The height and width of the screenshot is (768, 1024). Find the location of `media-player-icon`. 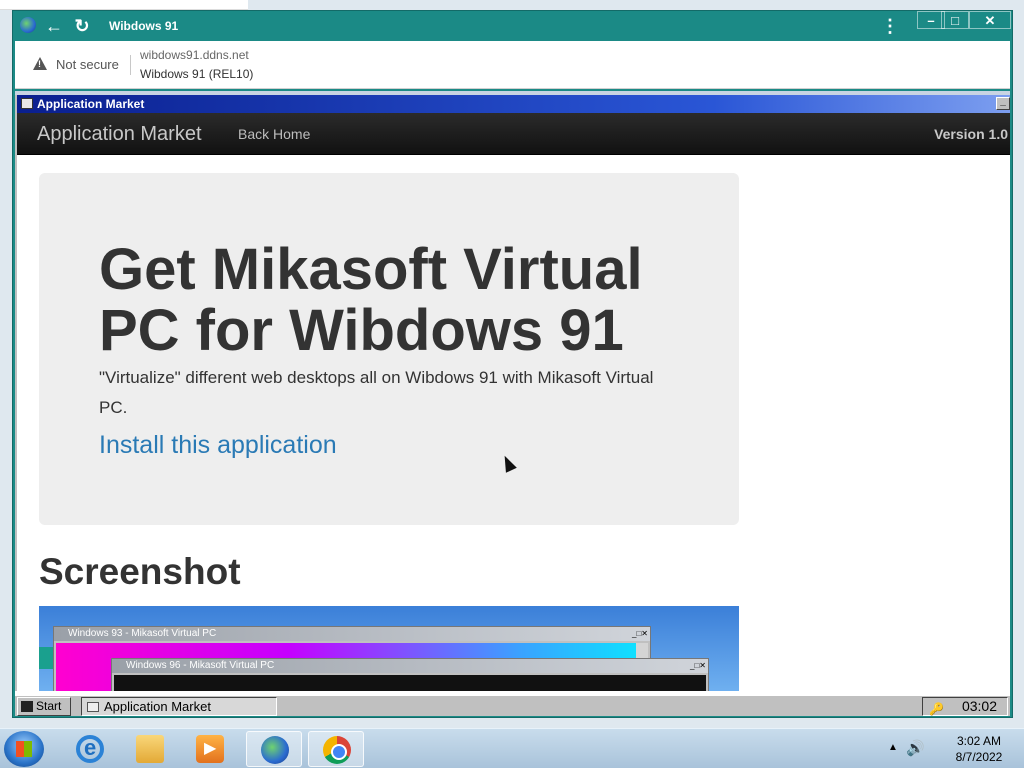

media-player-icon is located at coordinates (210, 749).